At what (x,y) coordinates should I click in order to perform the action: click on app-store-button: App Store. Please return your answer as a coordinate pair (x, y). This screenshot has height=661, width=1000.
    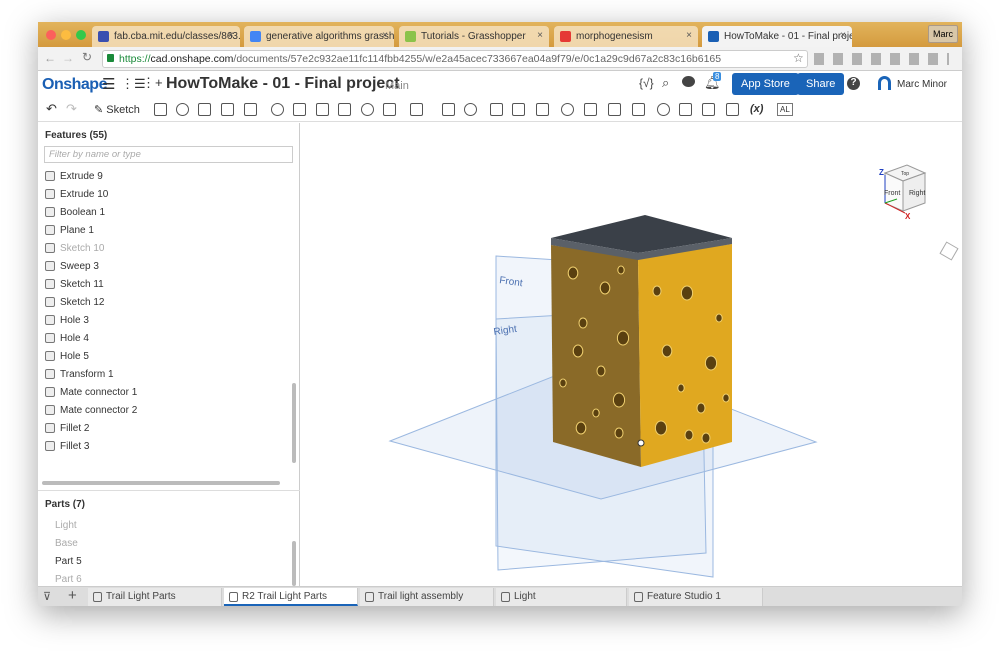
    Looking at the image, I should click on (765, 84).